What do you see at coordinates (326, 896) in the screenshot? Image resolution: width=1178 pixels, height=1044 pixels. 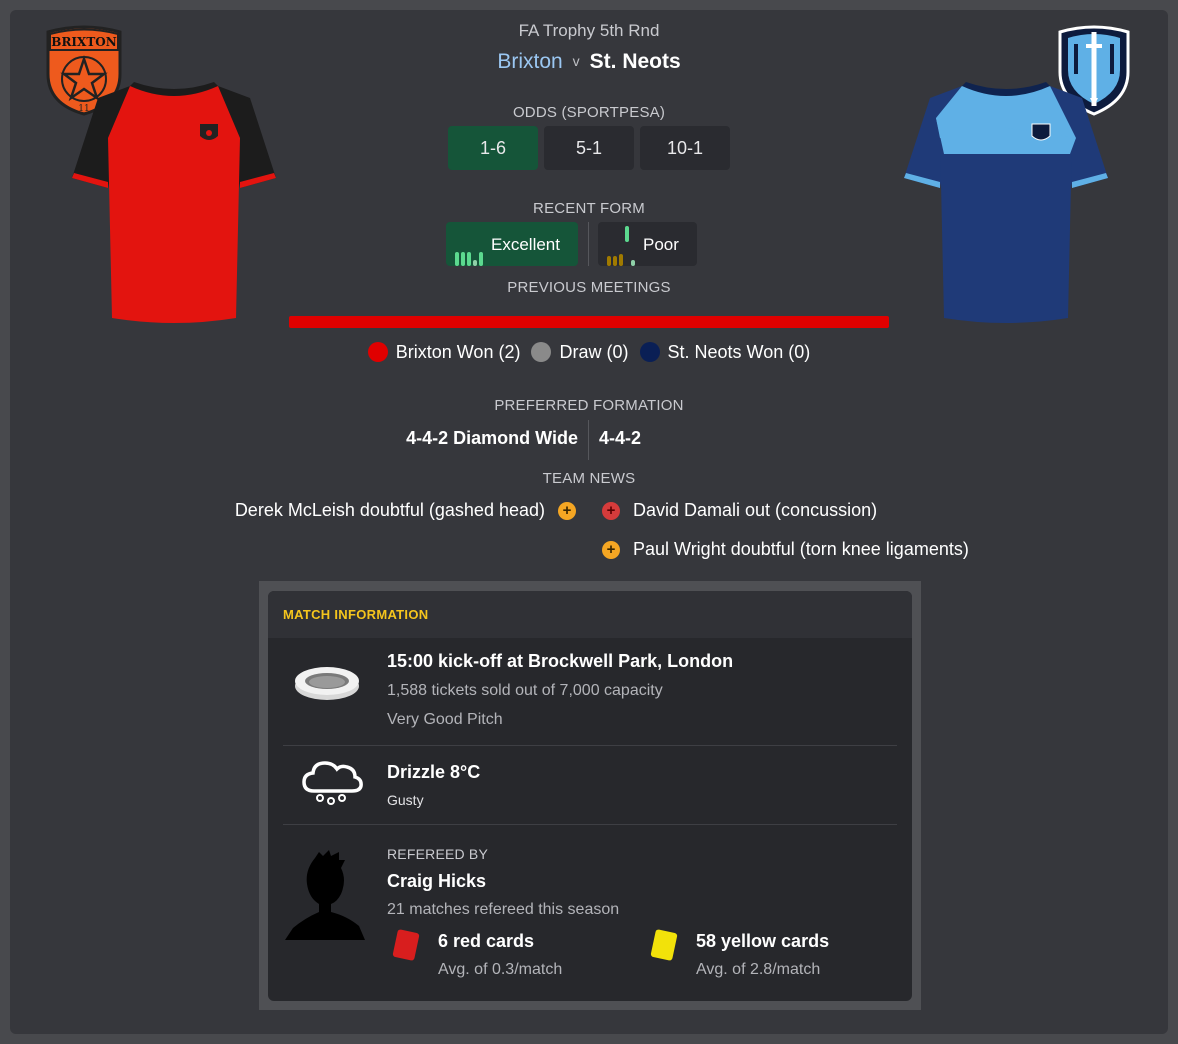 I see `referee-silhouette-icon` at bounding box center [326, 896].